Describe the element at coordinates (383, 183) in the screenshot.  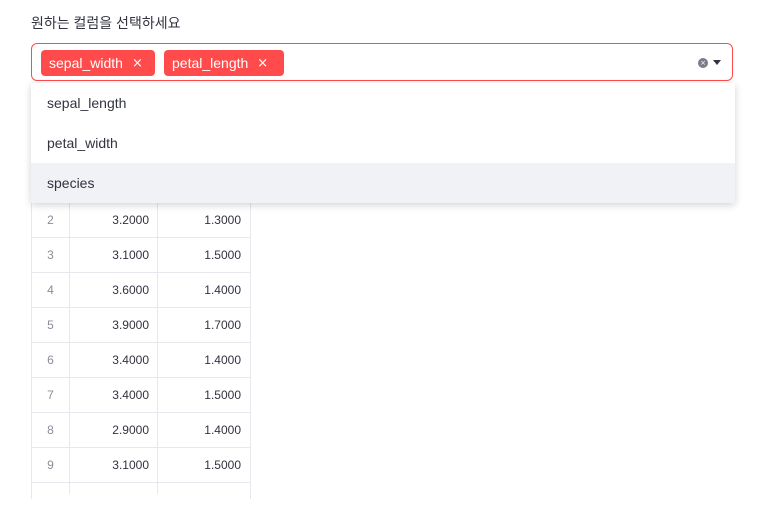
I see `option-species: species` at that location.